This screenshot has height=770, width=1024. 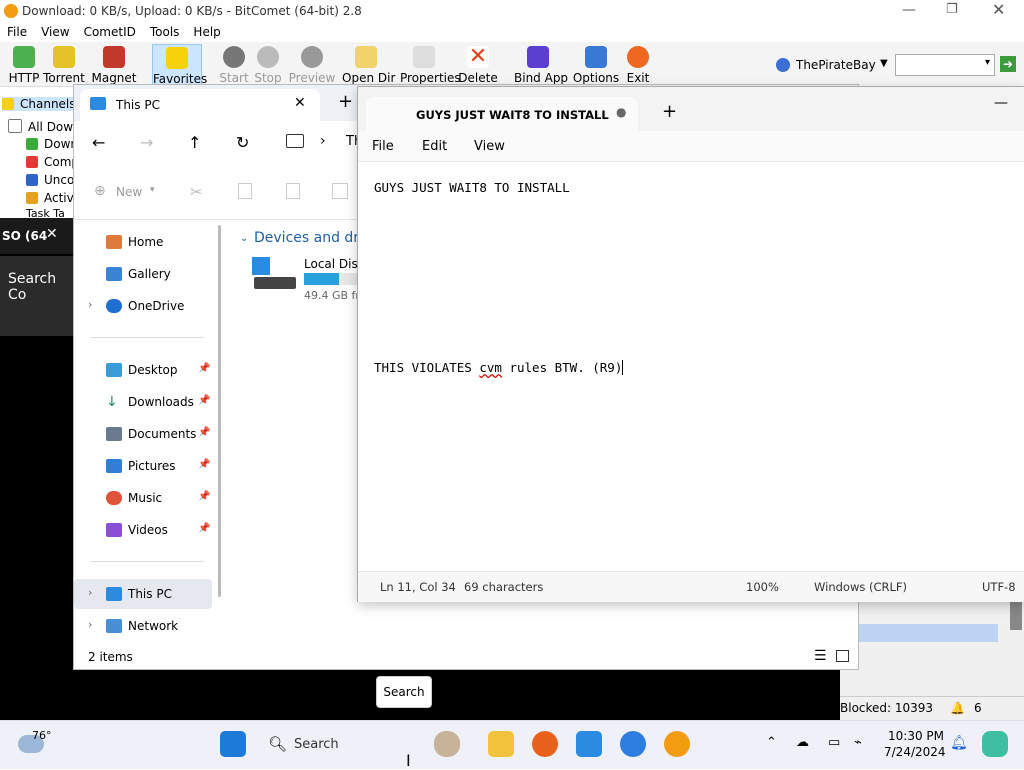 What do you see at coordinates (52, 144) in the screenshot?
I see `tree-downloading: Down` at bounding box center [52, 144].